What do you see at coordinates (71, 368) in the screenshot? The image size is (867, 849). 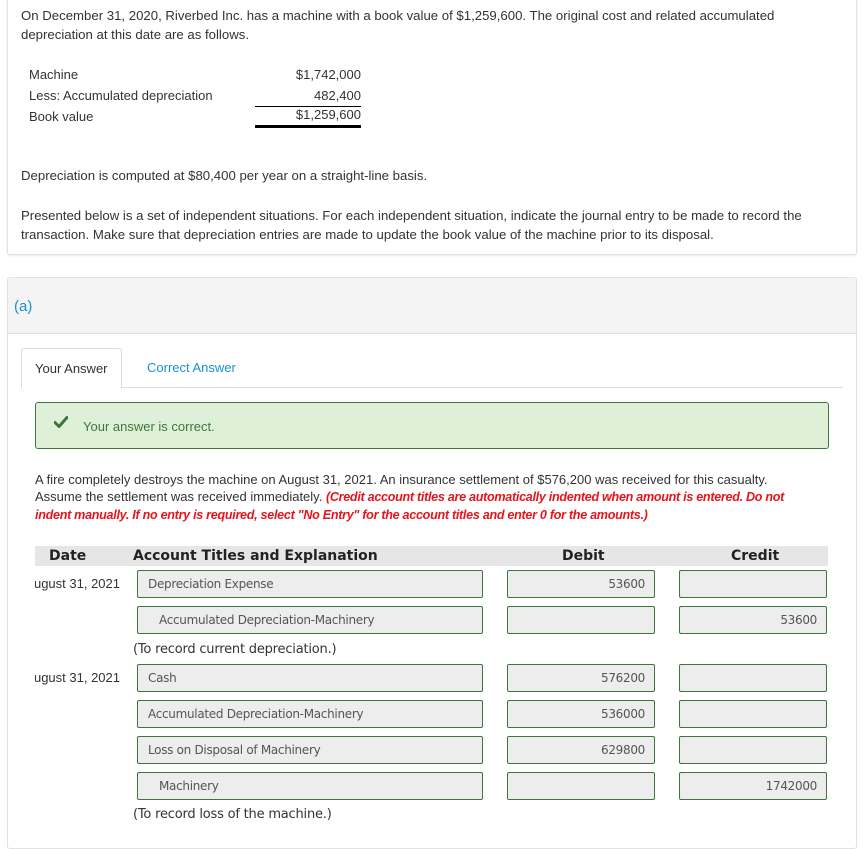 I see `tab-your-answer: Your Answer` at bounding box center [71, 368].